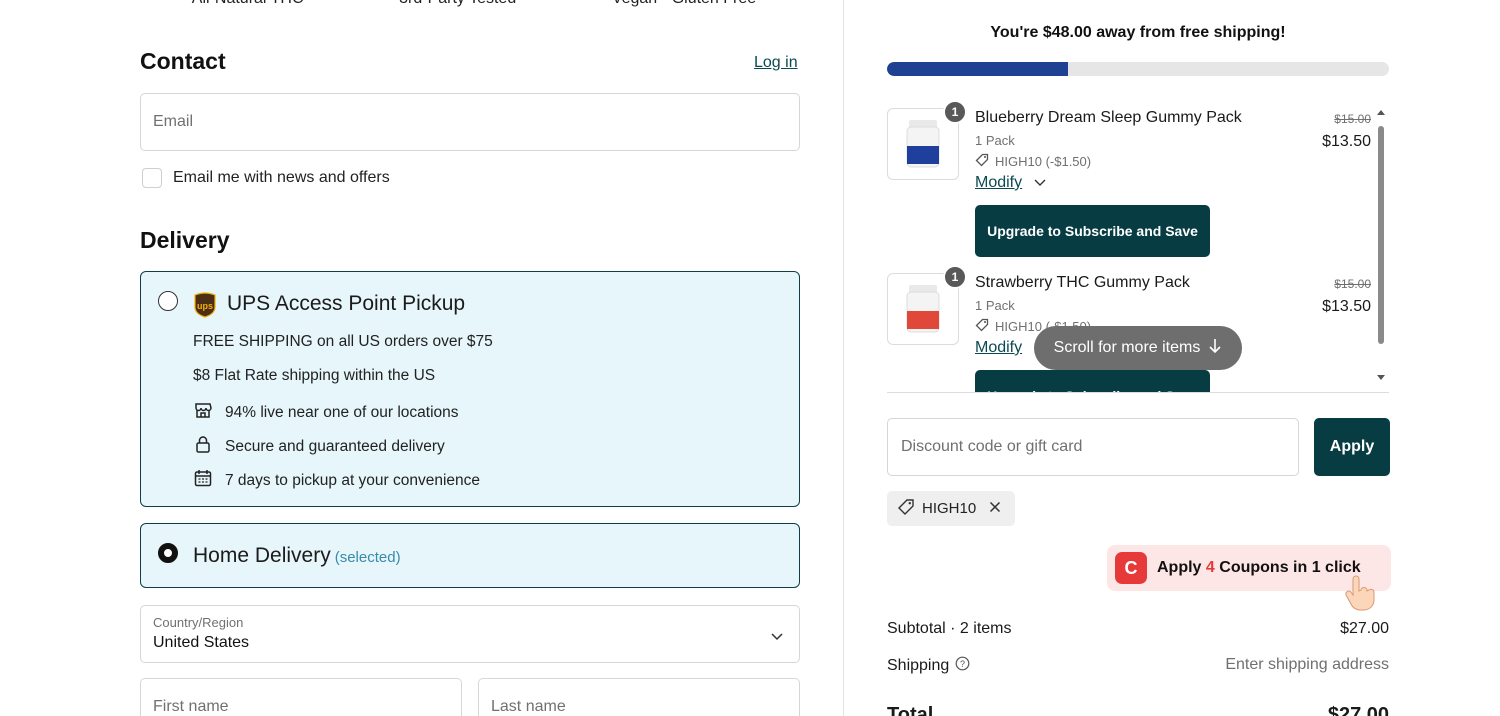 The height and width of the screenshot is (716, 1500). I want to click on arrow-down-icon, so click(1215, 348).